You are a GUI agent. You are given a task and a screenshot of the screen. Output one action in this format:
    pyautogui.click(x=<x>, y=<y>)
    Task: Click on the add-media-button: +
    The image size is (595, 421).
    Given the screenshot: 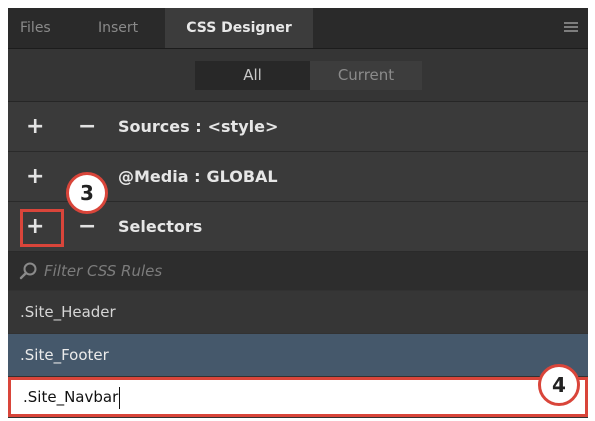 What is the action you would take?
    pyautogui.click(x=35, y=176)
    